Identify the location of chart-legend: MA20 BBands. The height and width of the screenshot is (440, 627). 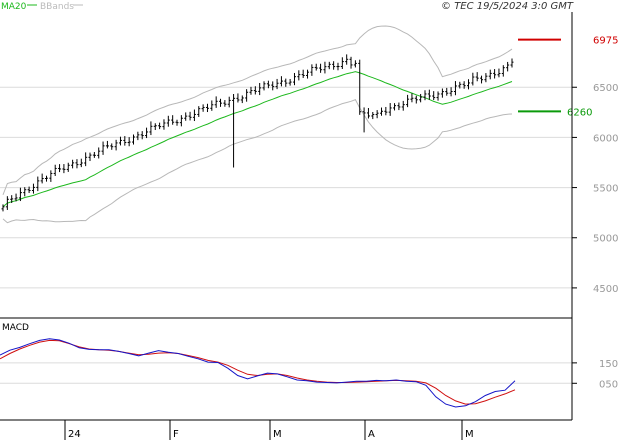
(42, 7).